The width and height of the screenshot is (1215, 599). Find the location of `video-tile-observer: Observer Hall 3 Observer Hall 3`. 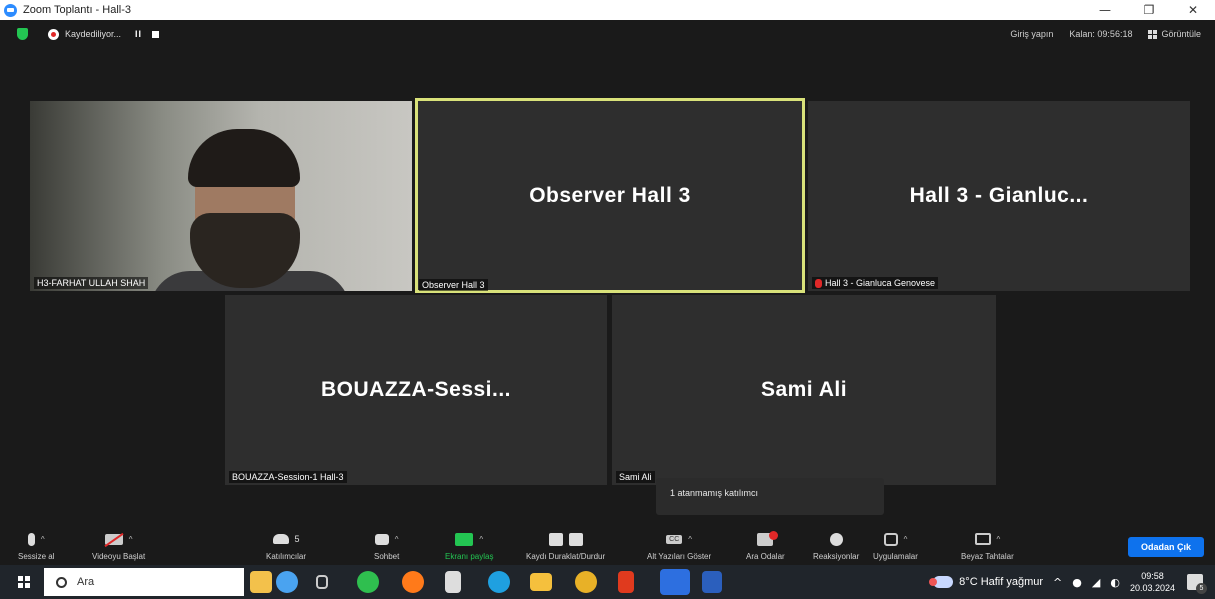

video-tile-observer: Observer Hall 3 Observer Hall 3 is located at coordinates (610, 195).